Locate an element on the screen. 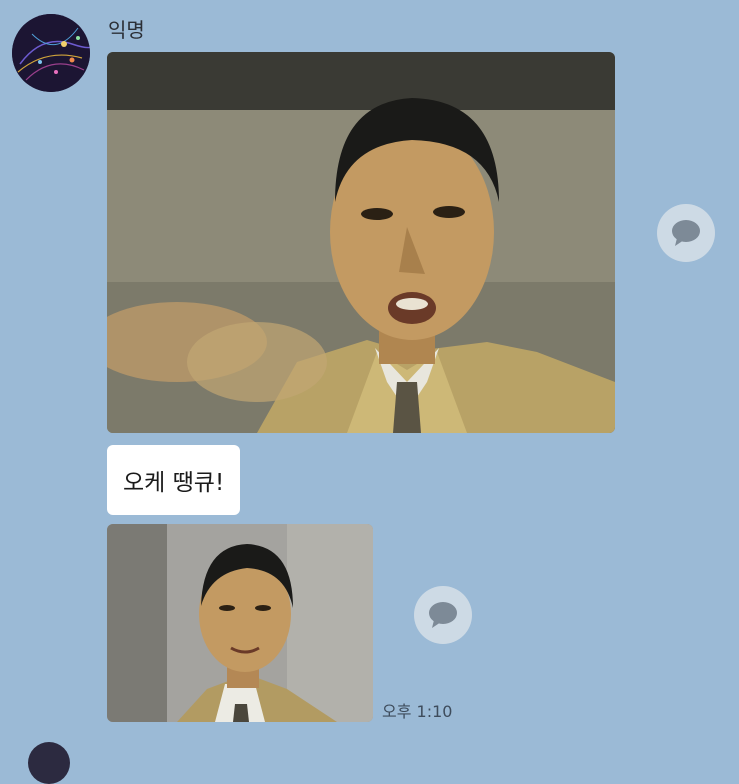  photo-message is located at coordinates (240, 623).